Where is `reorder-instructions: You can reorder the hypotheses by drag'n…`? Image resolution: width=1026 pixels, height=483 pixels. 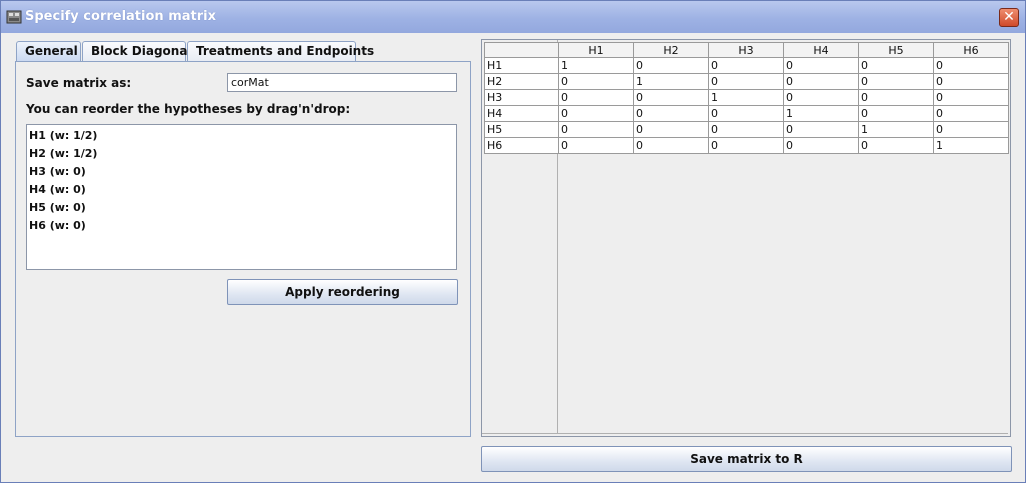 reorder-instructions: You can reorder the hypotheses by drag'n… is located at coordinates (188, 109).